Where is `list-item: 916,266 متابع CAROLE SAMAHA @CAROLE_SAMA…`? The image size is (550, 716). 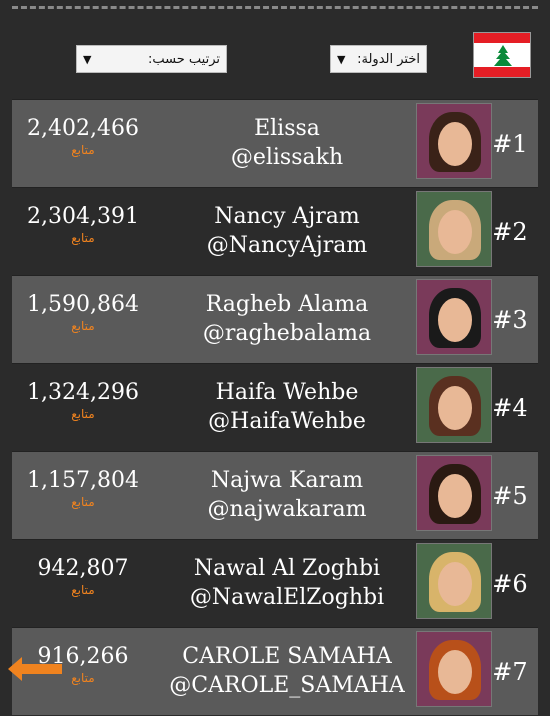 list-item: 916,266 متابع CAROLE SAMAHA @CAROLE_SAMA… is located at coordinates (275, 671).